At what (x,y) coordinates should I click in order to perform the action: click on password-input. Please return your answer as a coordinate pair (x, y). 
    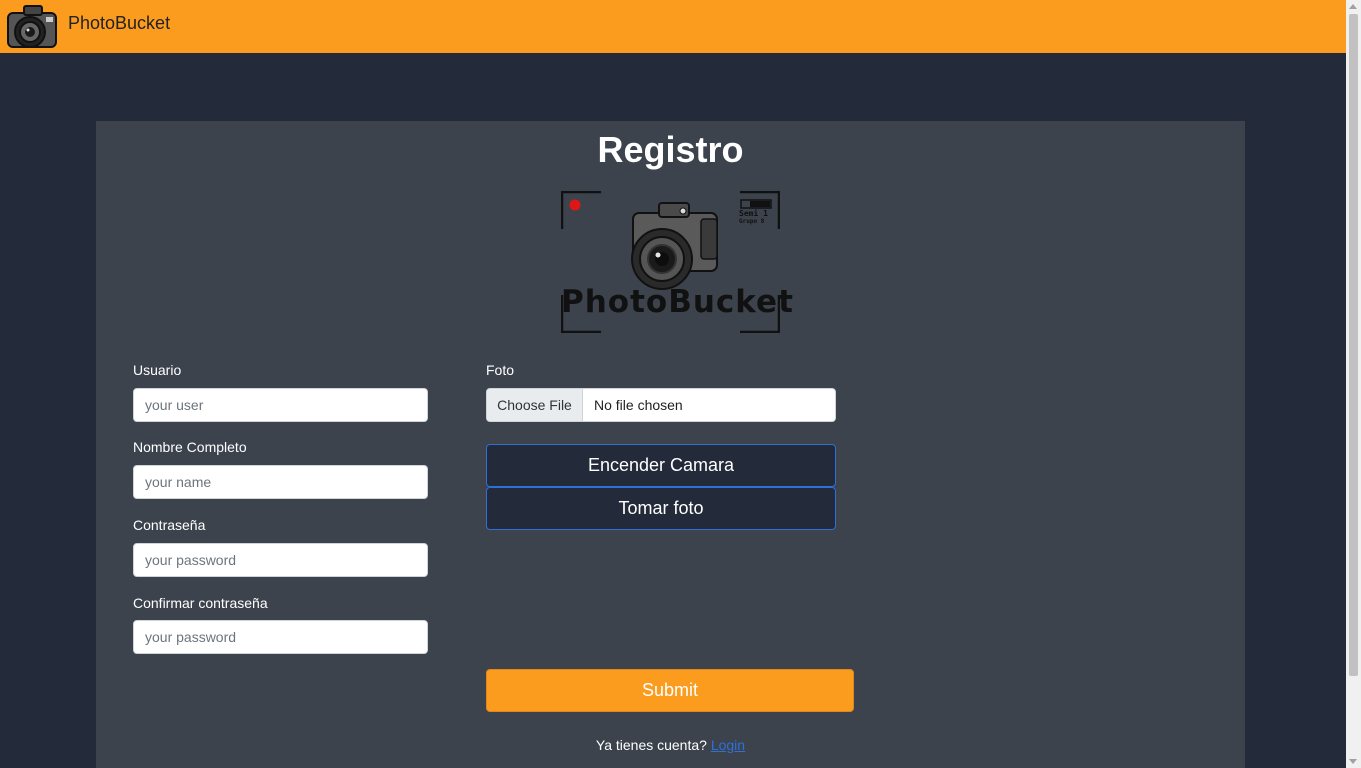
    Looking at the image, I should click on (280, 560).